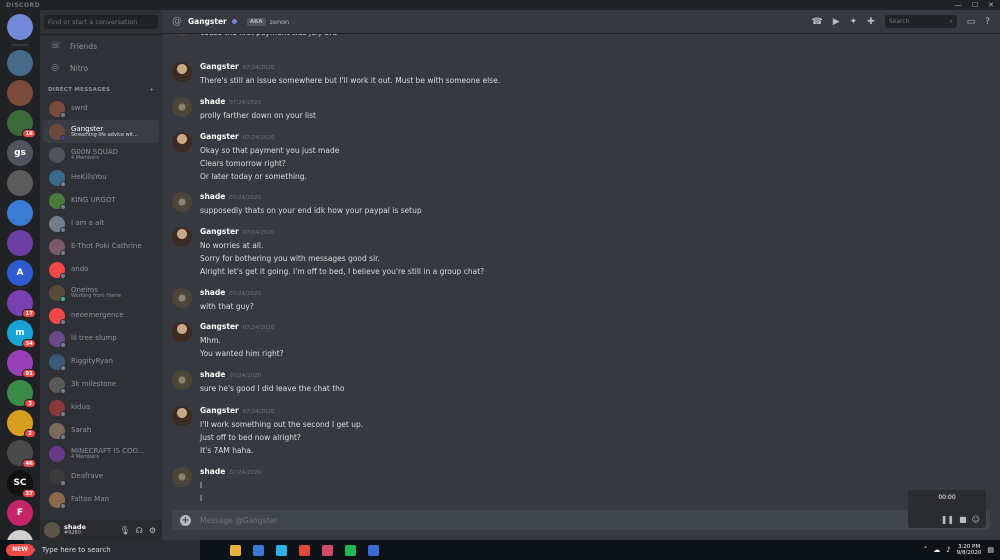  I want to click on network-icon: ☁, so click(936, 550).